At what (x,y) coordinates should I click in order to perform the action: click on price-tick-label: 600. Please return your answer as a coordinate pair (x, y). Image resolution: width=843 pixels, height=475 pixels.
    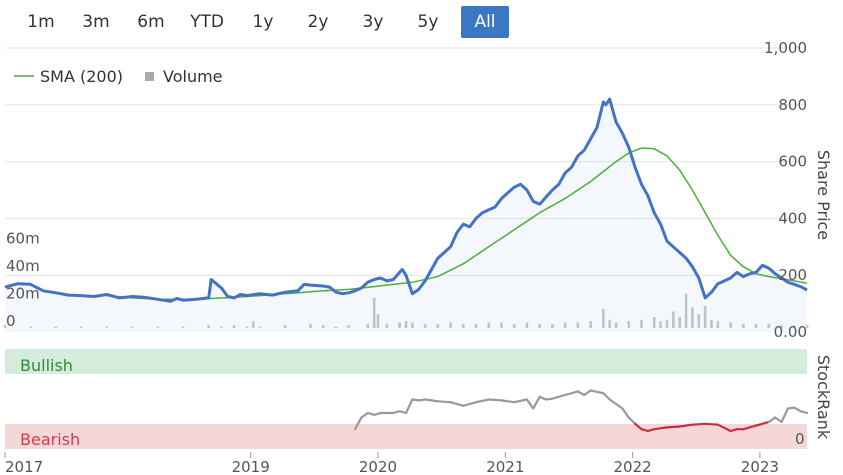
    Looking at the image, I should click on (792, 162).